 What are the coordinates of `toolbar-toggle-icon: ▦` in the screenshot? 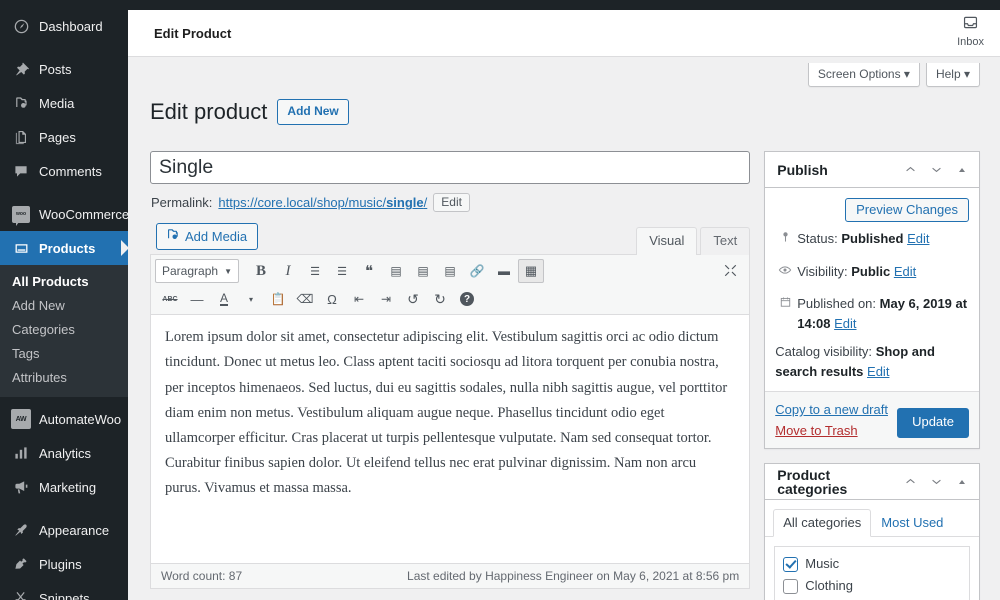 It's located at (531, 271).